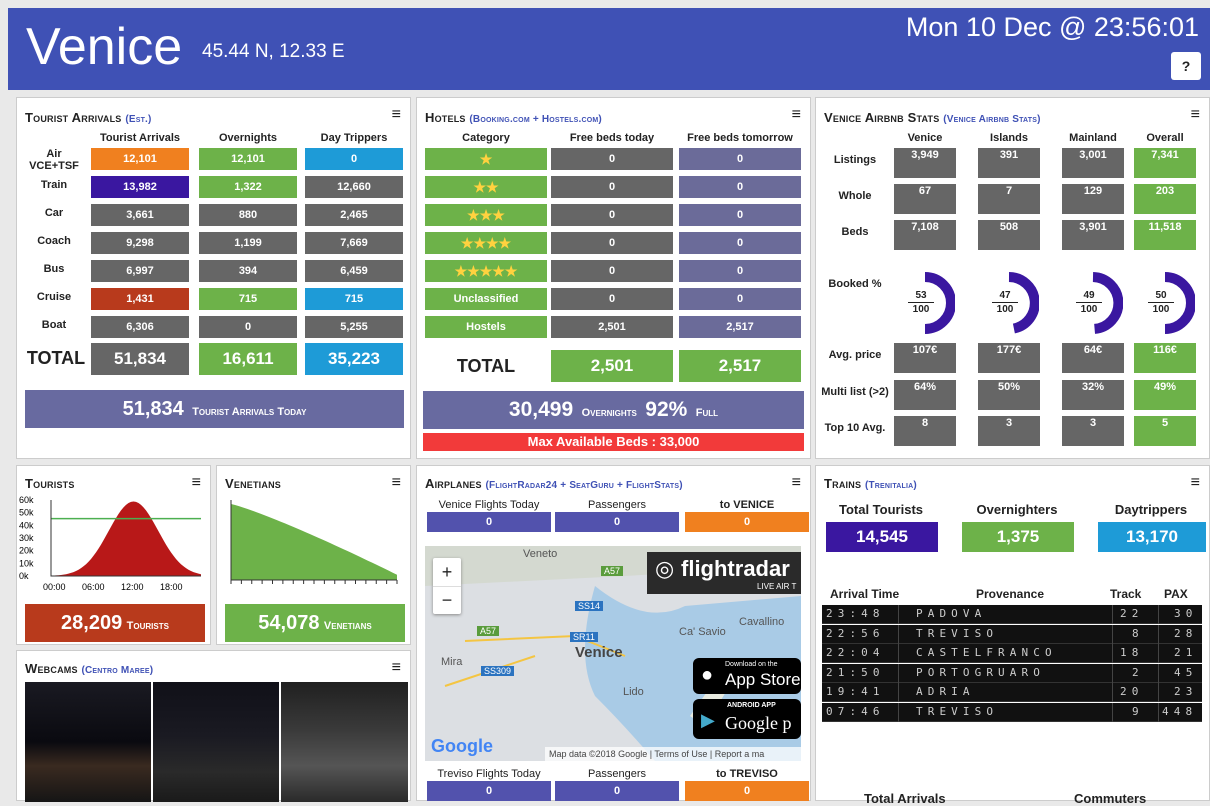 The height and width of the screenshot is (806, 1210). I want to click on stat-cell: 3, so click(1009, 431).